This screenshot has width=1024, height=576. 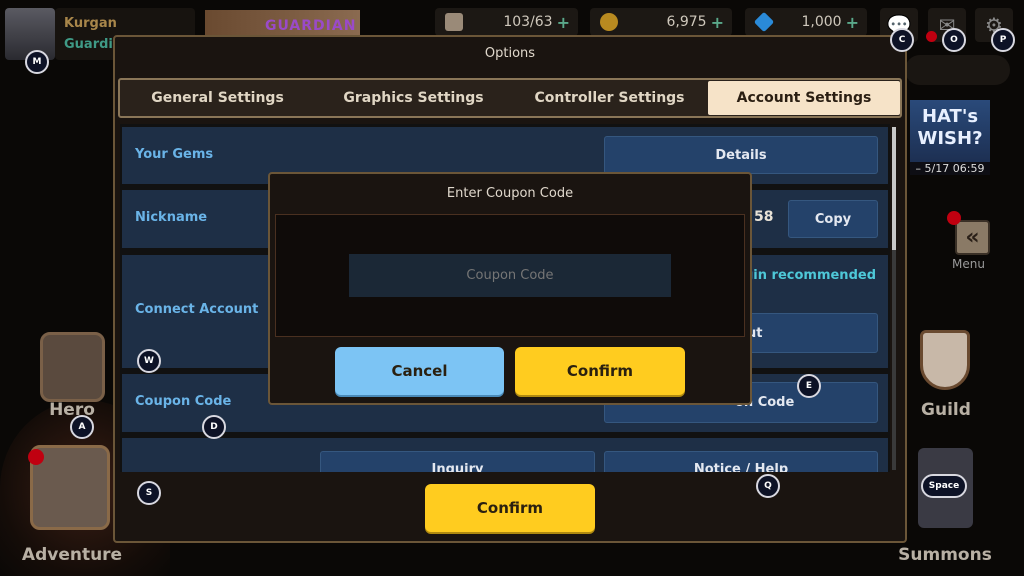 What do you see at coordinates (944, 486) in the screenshot?
I see `key-hint-space: Space` at bounding box center [944, 486].